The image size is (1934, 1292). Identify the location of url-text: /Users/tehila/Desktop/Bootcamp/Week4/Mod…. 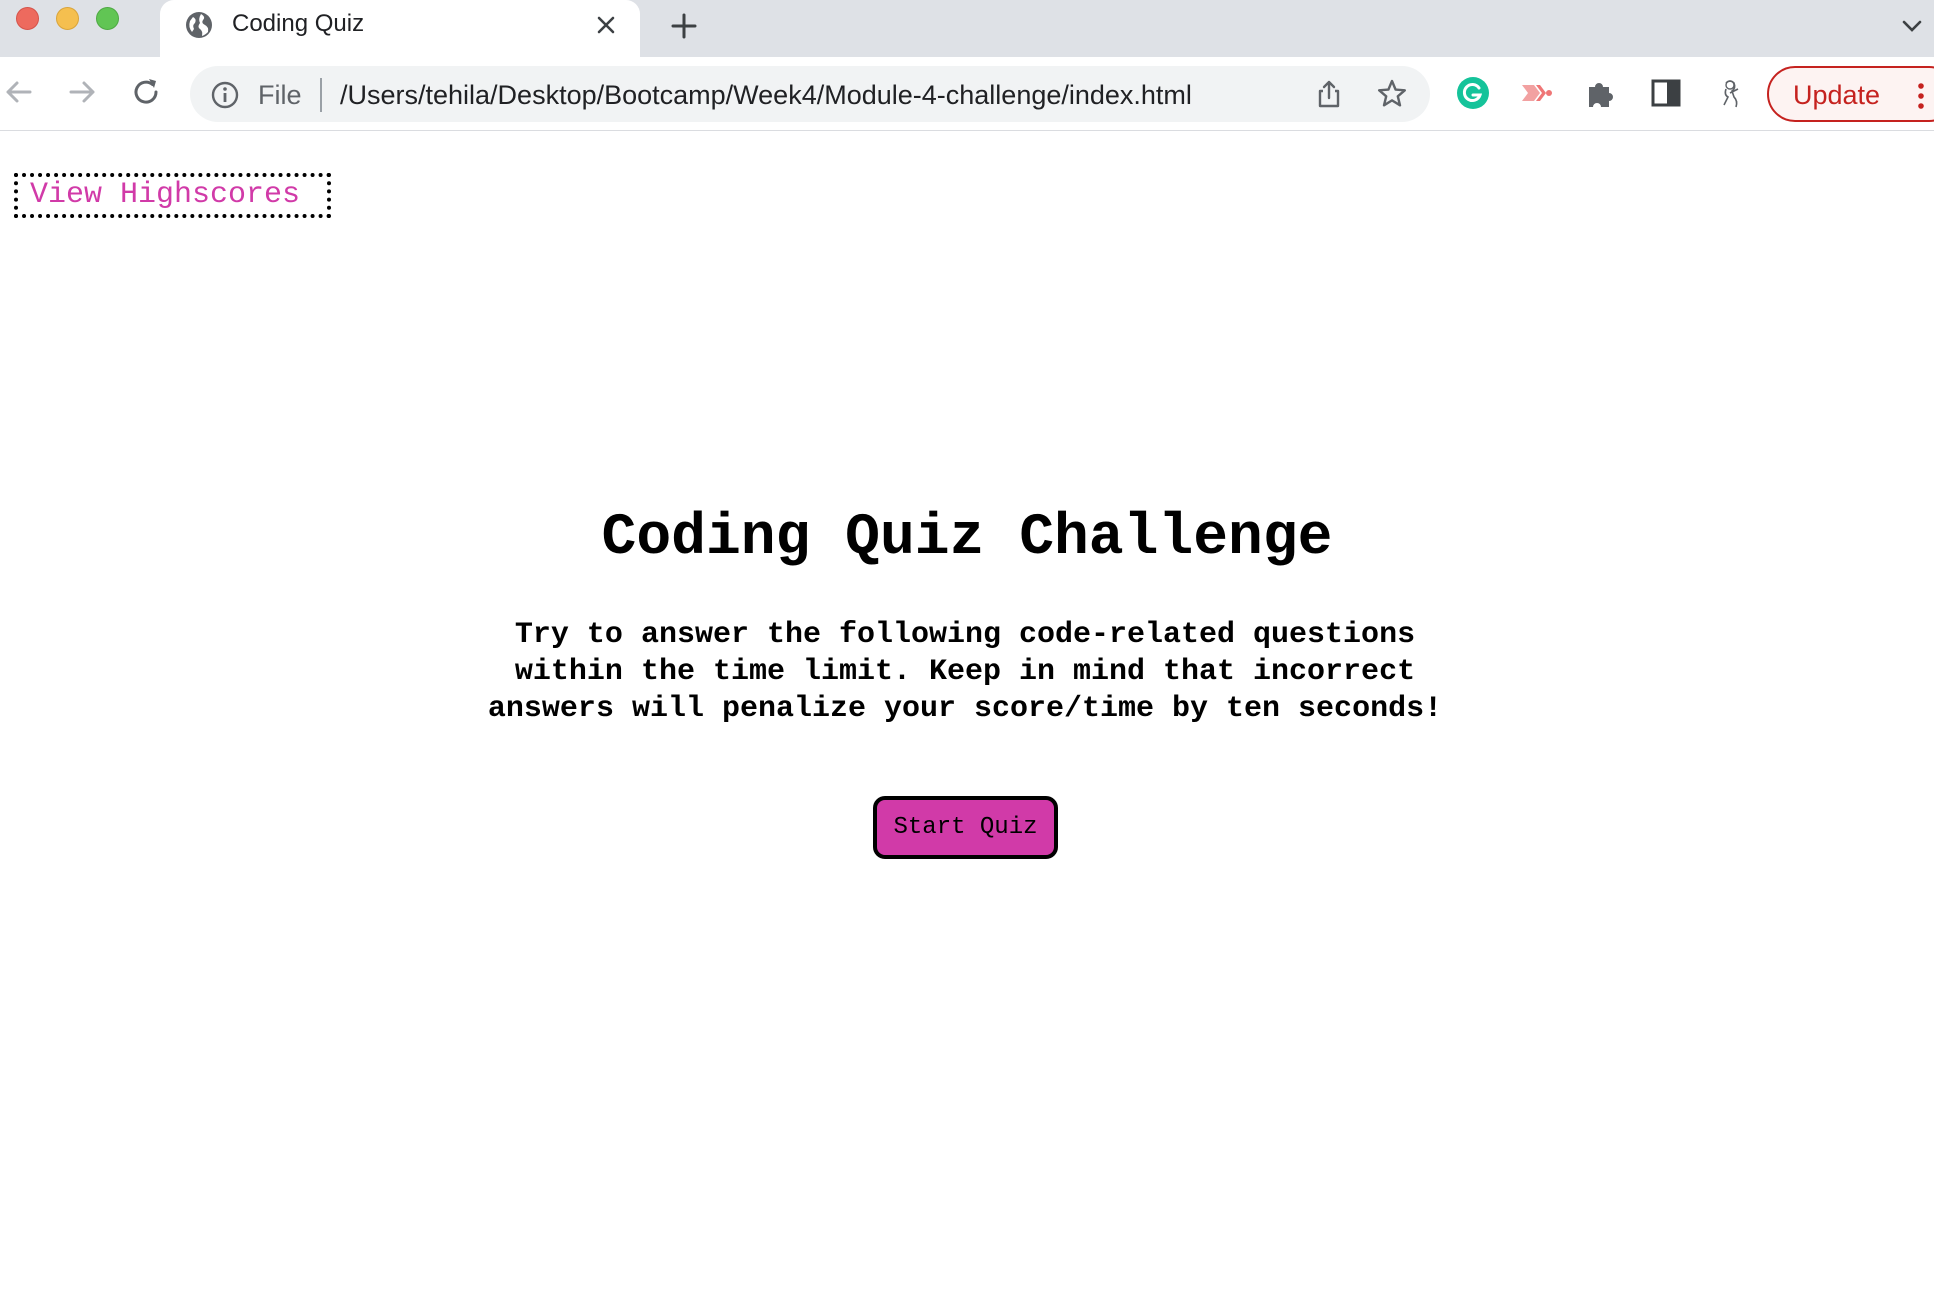
(766, 95).